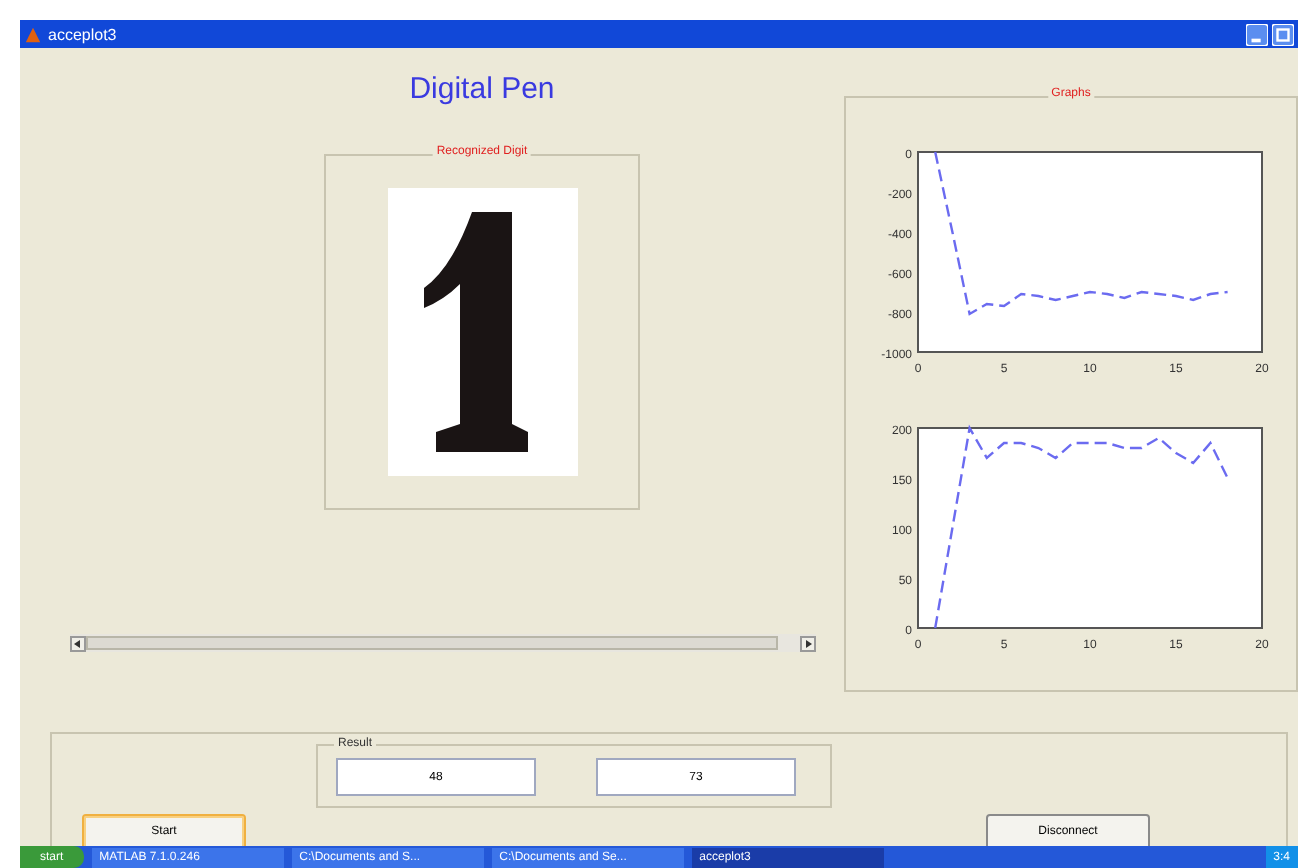  I want to click on maximize-button, so click(1283, 34).